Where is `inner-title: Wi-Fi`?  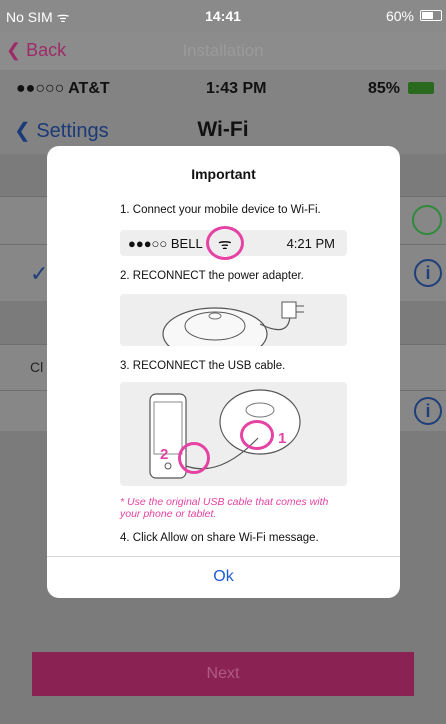 inner-title: Wi-Fi is located at coordinates (223, 129).